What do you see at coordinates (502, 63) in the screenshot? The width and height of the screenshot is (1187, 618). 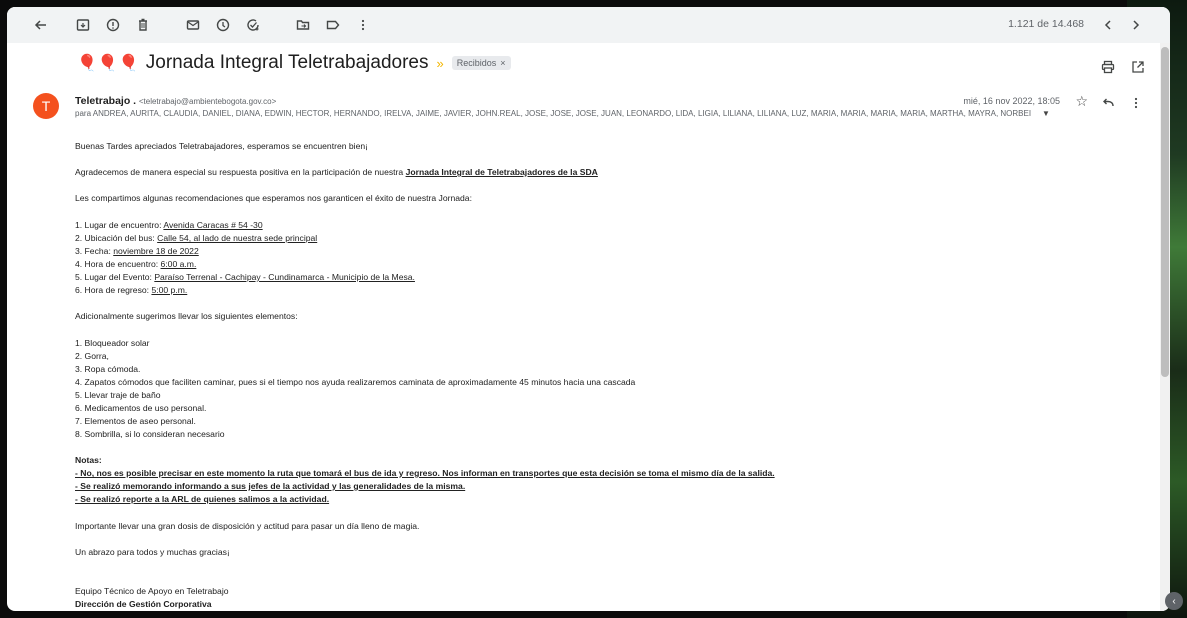 I see `remove-label-icon: ×` at bounding box center [502, 63].